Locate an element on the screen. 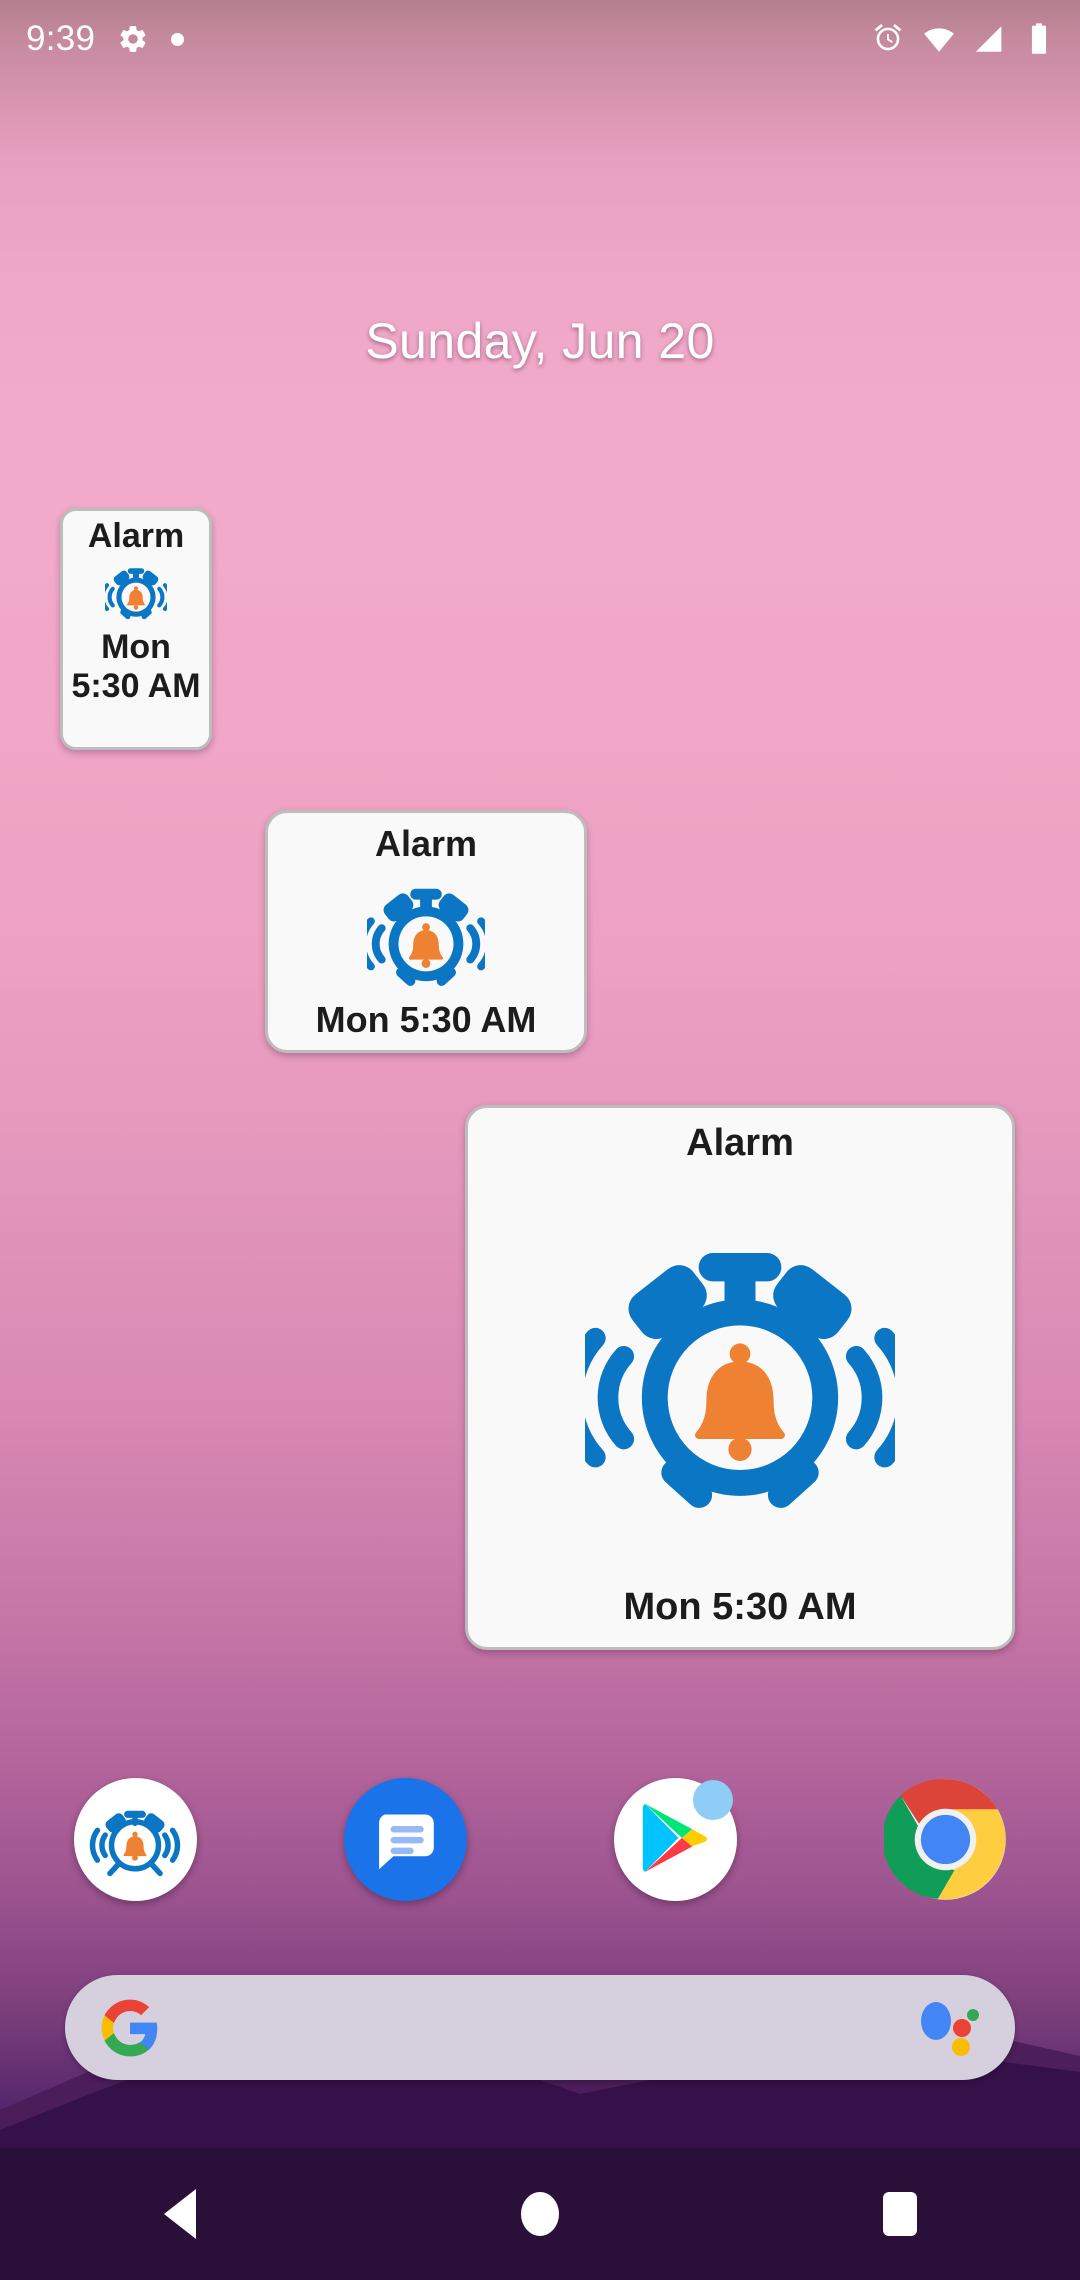  dock-app-play-store is located at coordinates (675, 1839).